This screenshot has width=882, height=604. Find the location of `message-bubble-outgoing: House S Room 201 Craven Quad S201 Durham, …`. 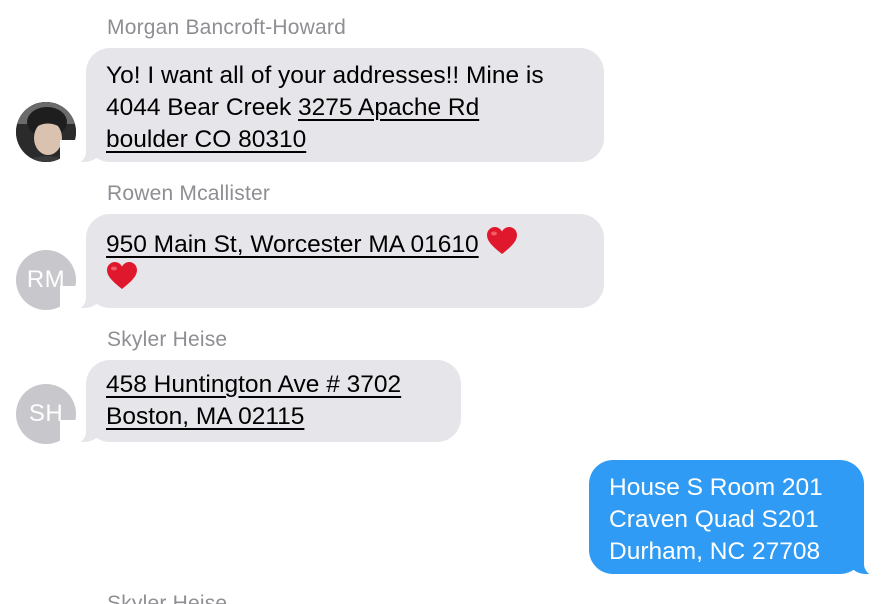

message-bubble-outgoing: House S Room 201 Craven Quad S201 Durham, … is located at coordinates (735, 518).